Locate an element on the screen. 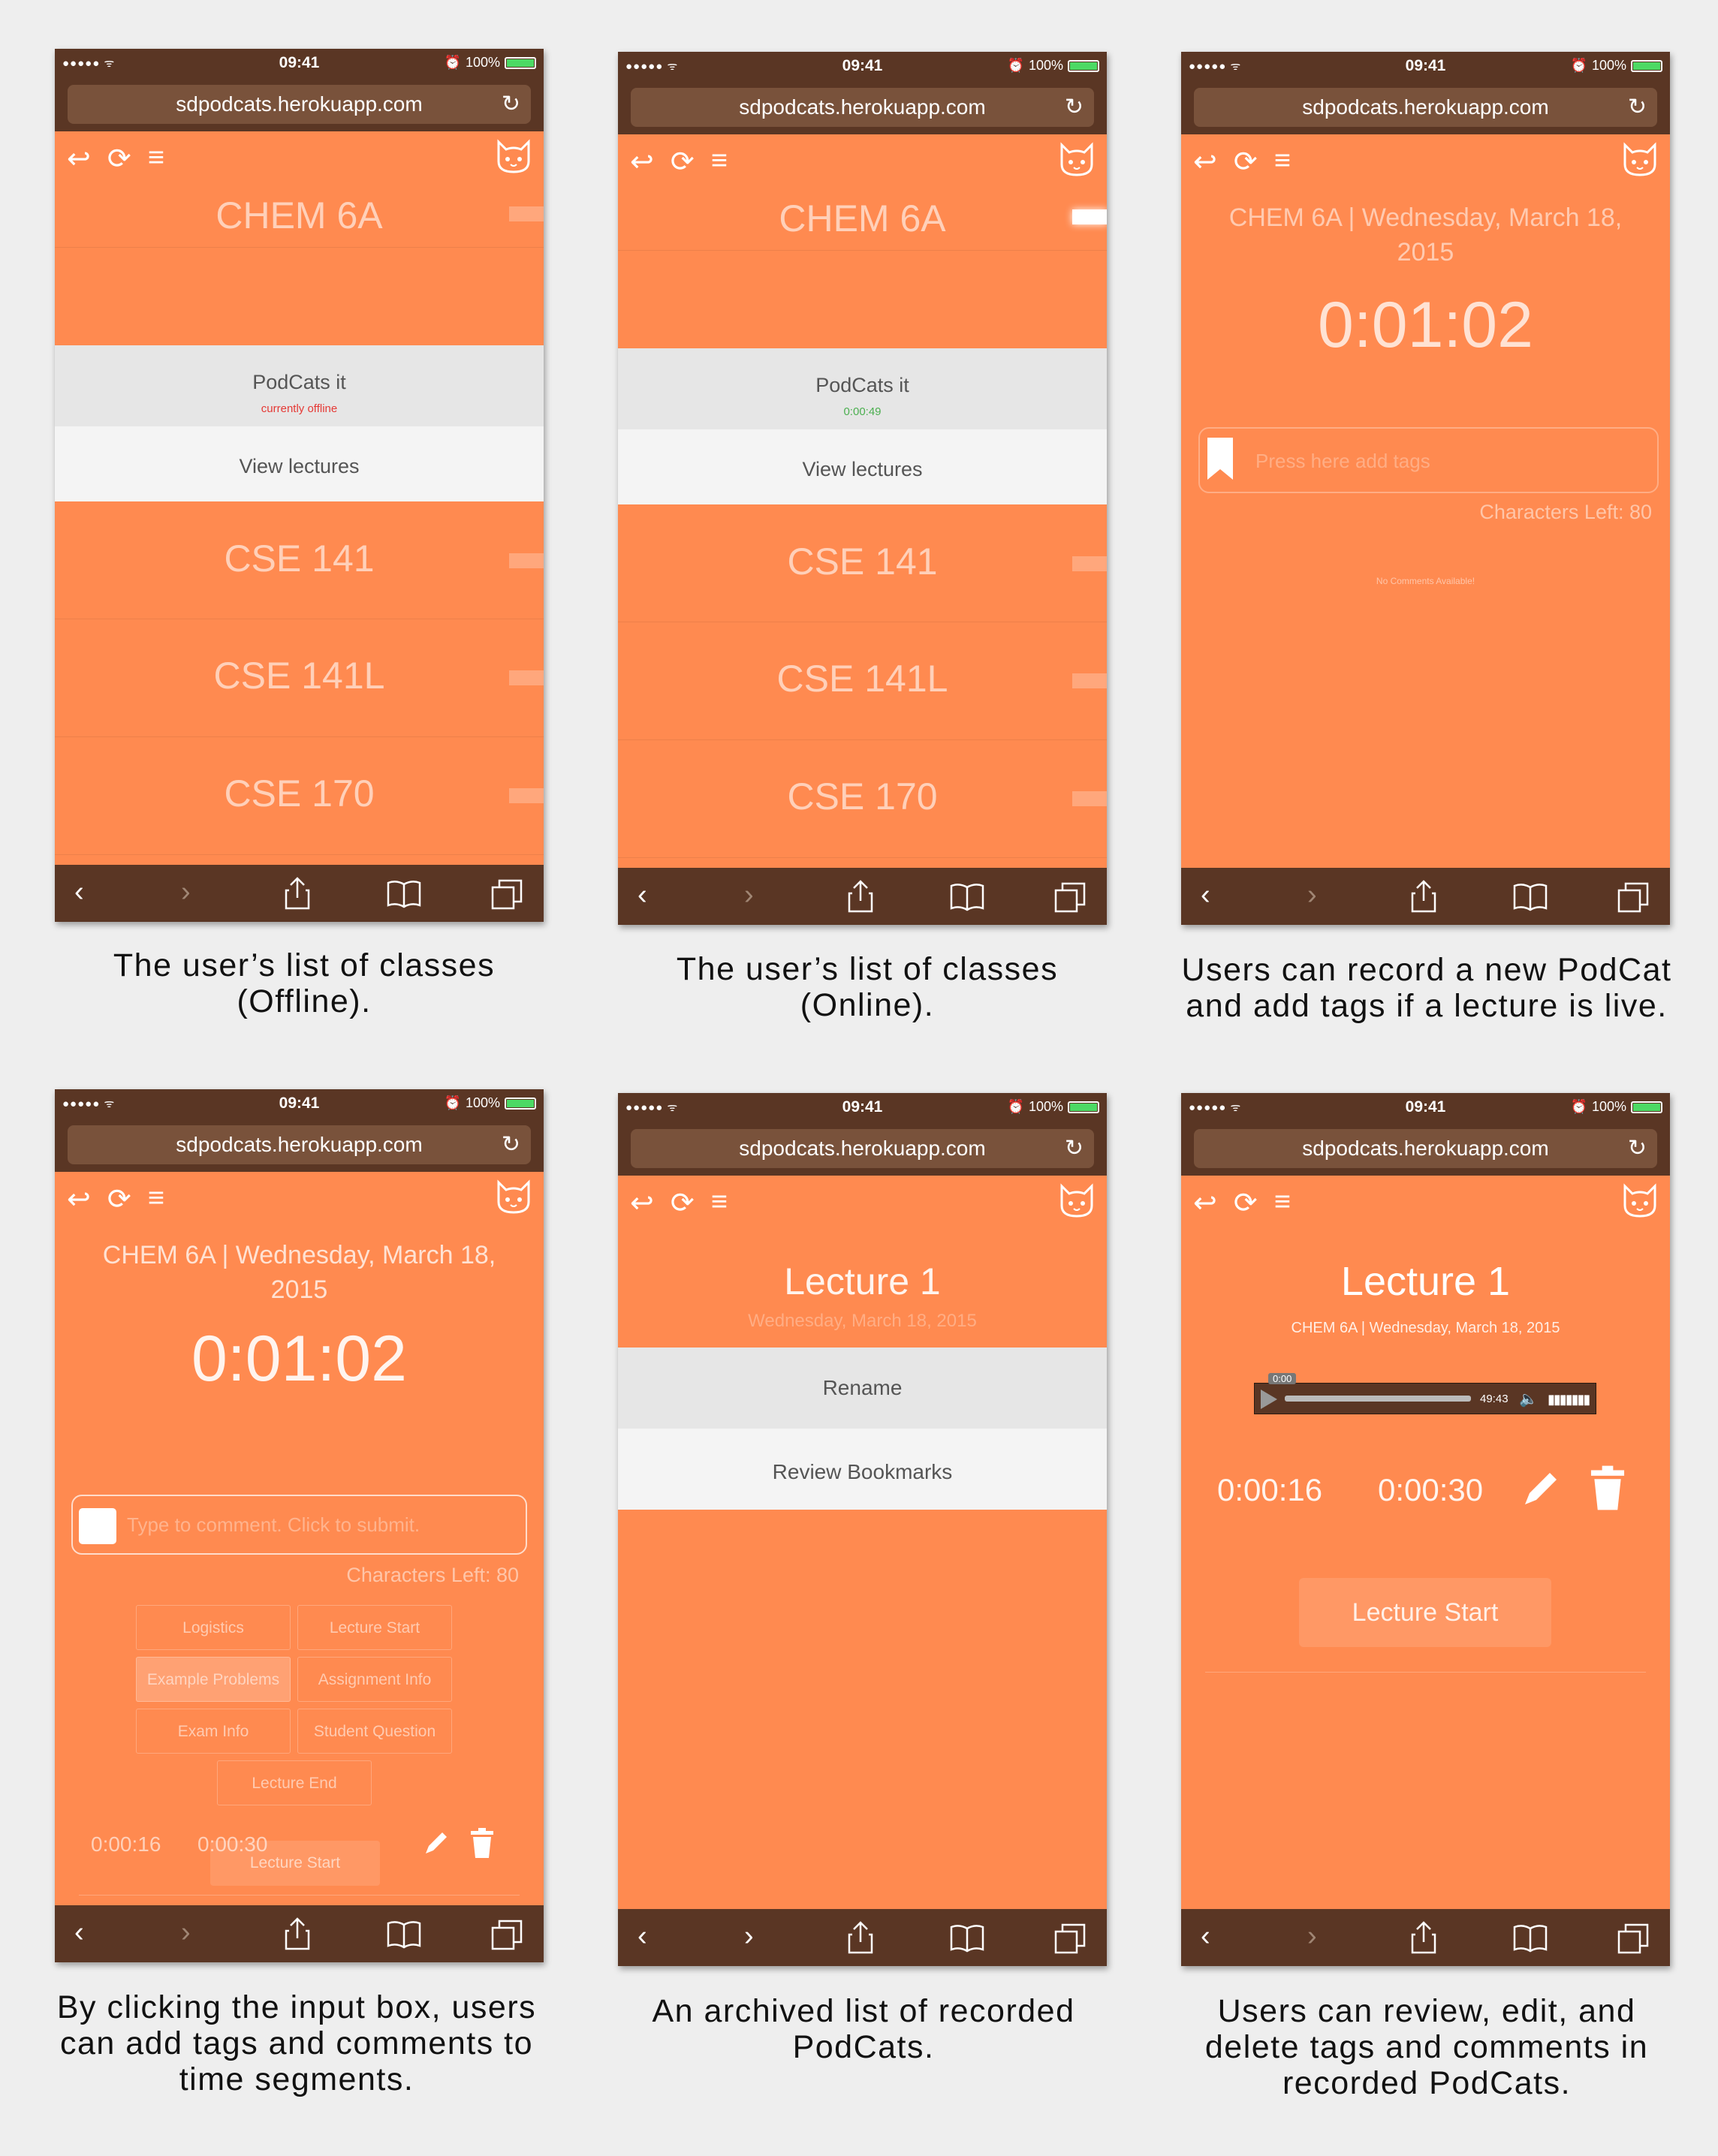 The height and width of the screenshot is (2156, 1718). seek-bar is located at coordinates (1378, 1399).